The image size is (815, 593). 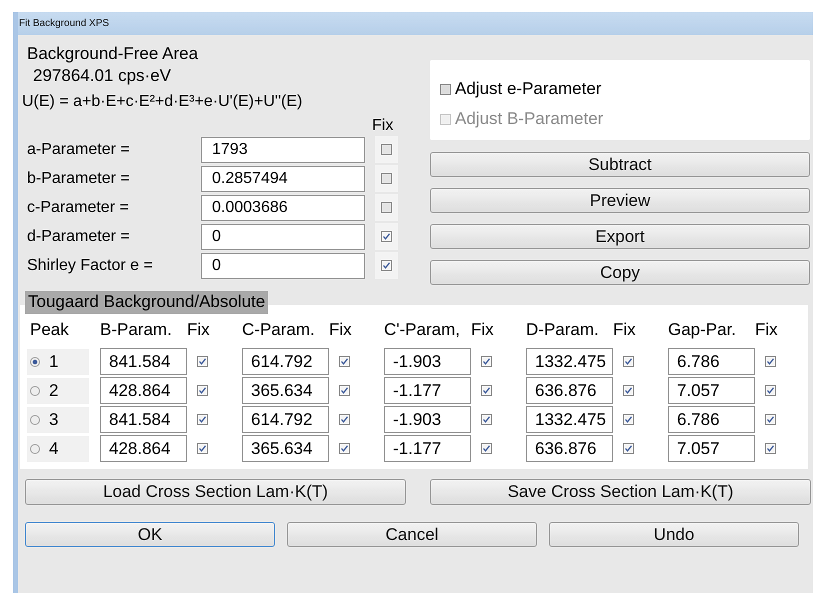 What do you see at coordinates (136, 329) in the screenshot?
I see `column-header: B-Param.` at bounding box center [136, 329].